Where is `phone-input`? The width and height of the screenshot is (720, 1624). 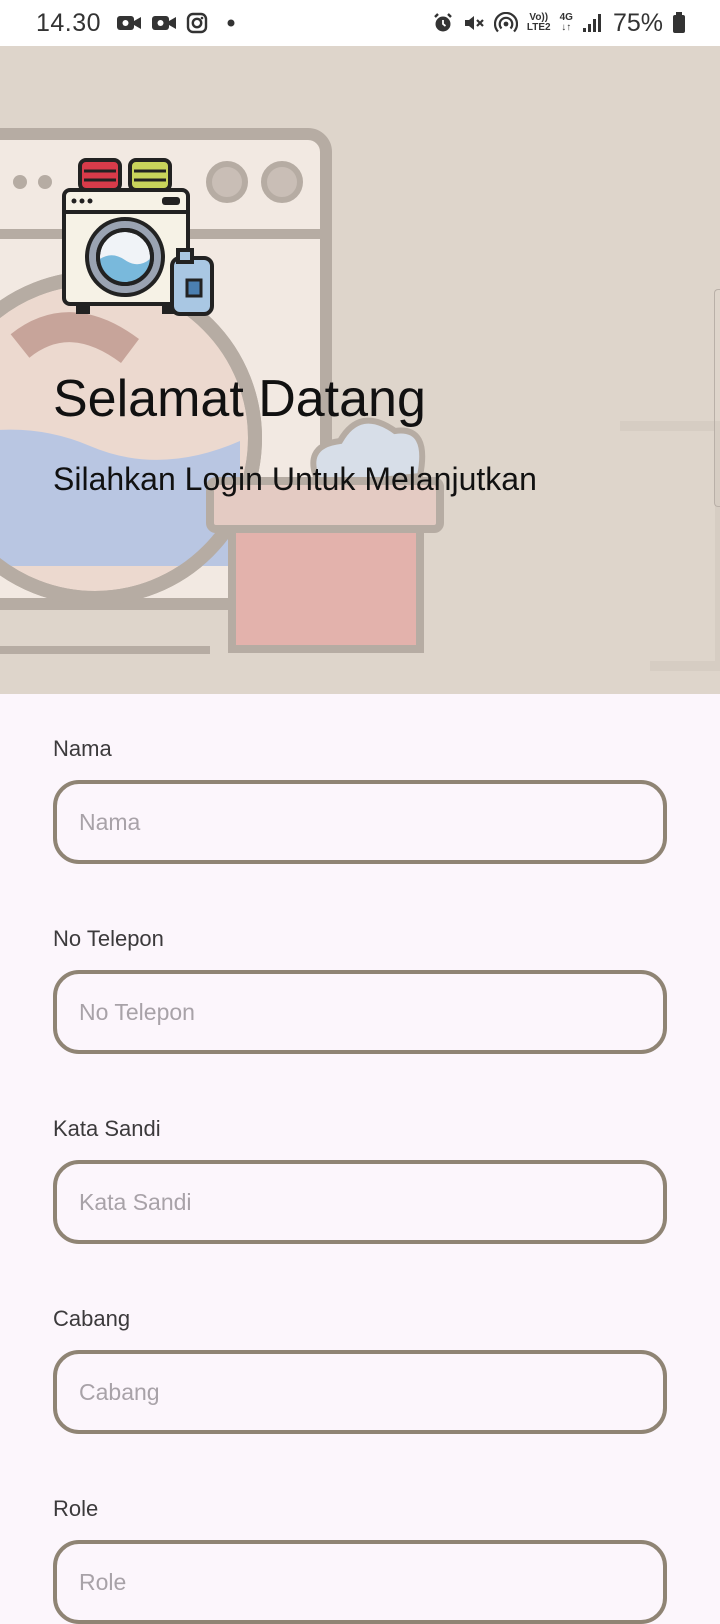
phone-input is located at coordinates (371, 1012).